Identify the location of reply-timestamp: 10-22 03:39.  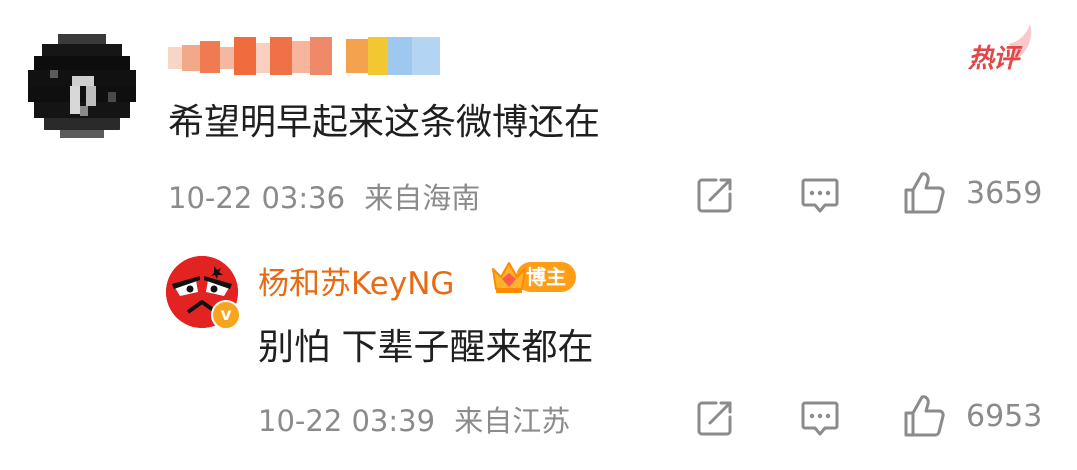
(347, 421).